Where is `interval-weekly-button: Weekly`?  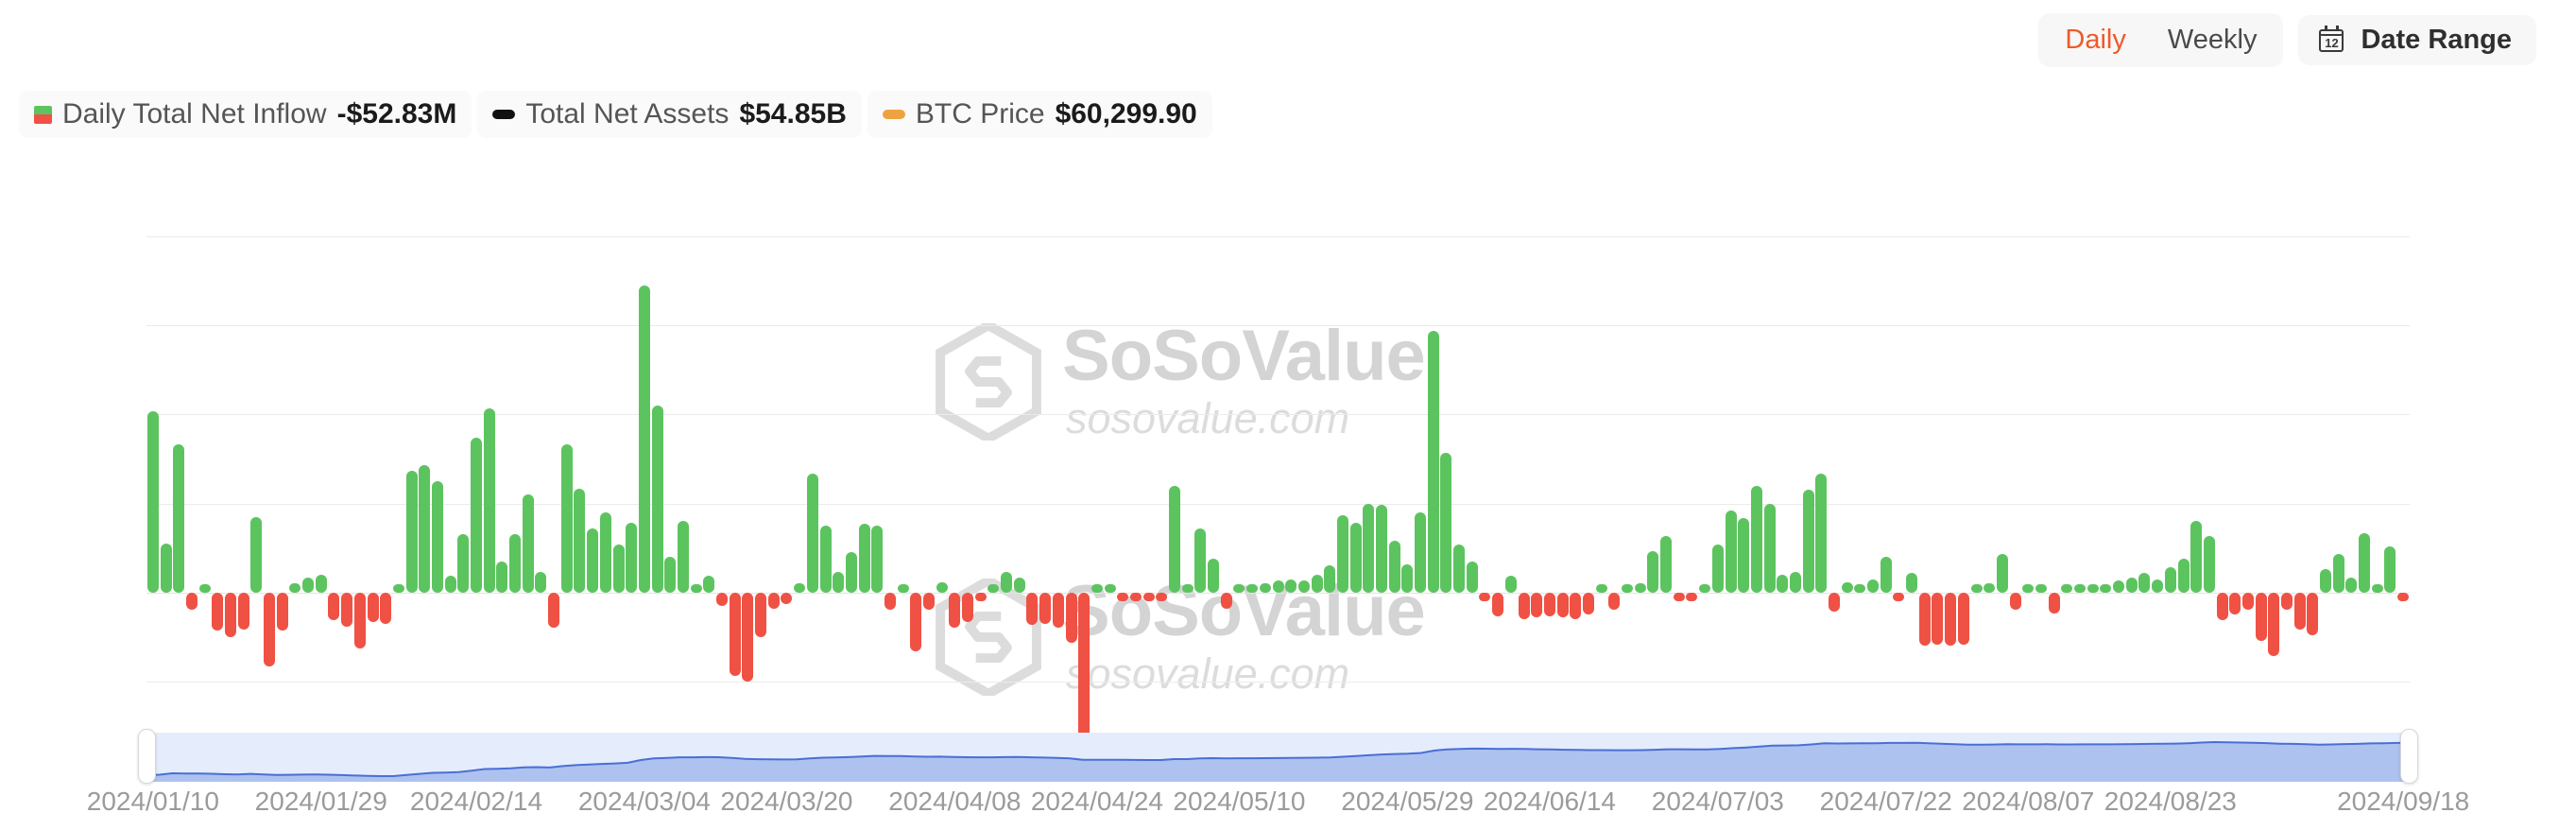 interval-weekly-button: Weekly is located at coordinates (2212, 40).